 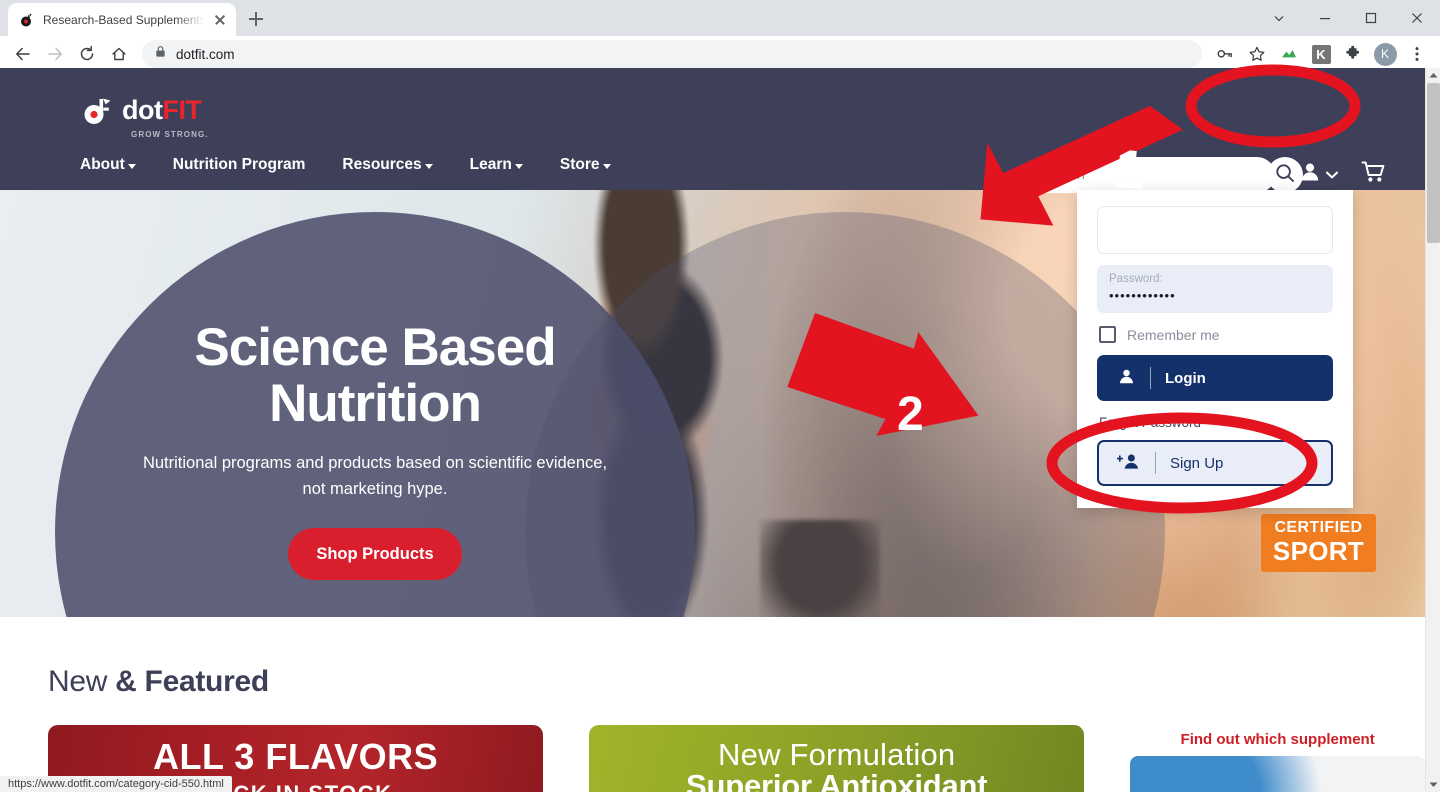 What do you see at coordinates (375, 404) in the screenshot?
I see `hero-heading-line2: Nutrition` at bounding box center [375, 404].